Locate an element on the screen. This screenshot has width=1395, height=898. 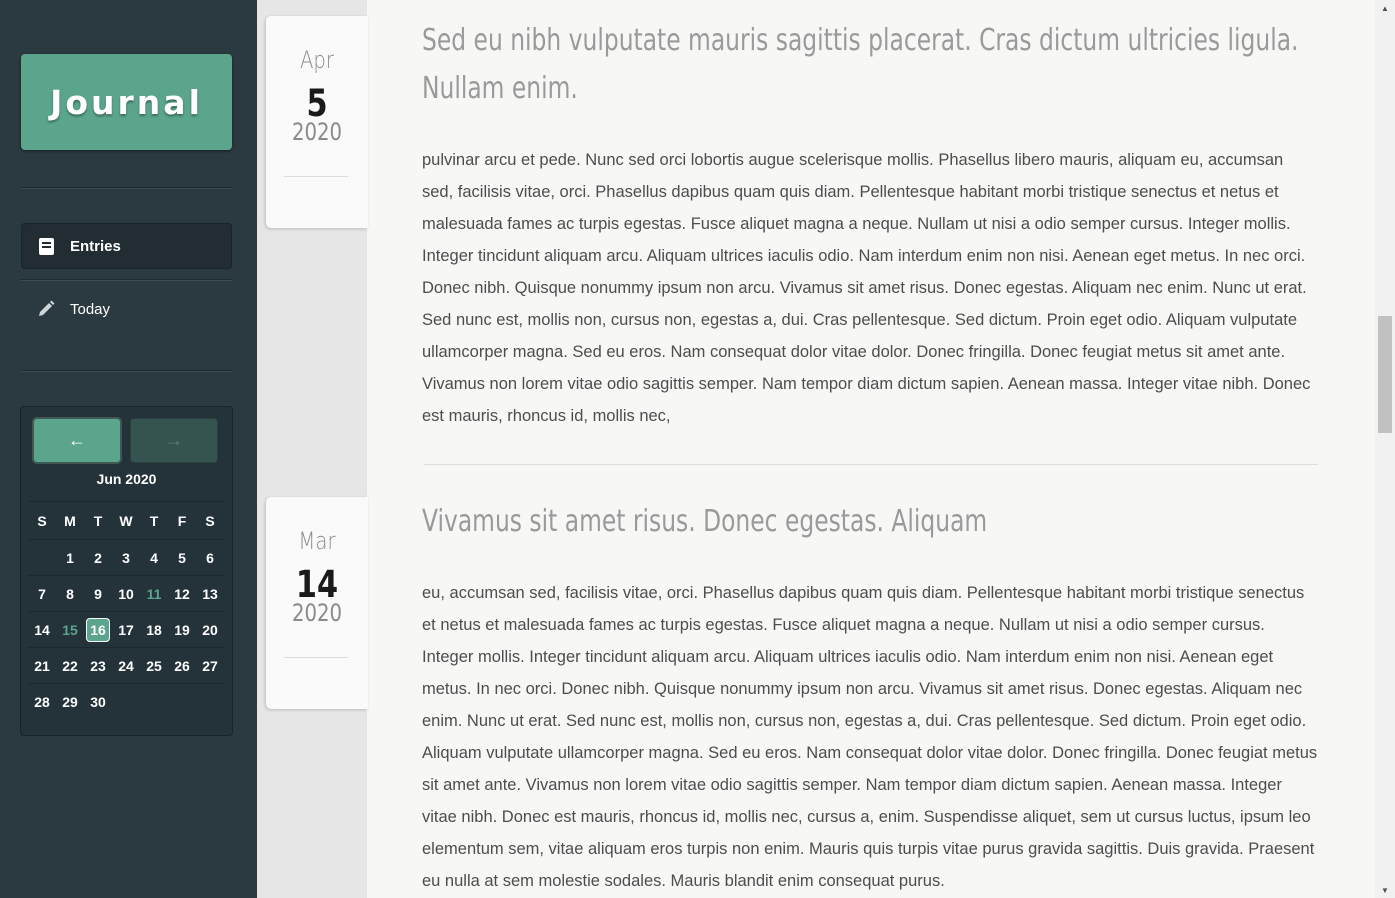
calendar-day: 2 is located at coordinates (98, 558).